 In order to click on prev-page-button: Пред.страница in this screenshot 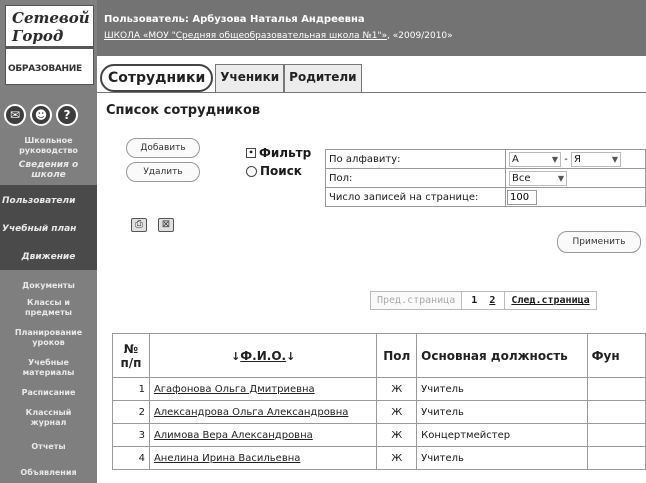, I will do `click(416, 300)`.